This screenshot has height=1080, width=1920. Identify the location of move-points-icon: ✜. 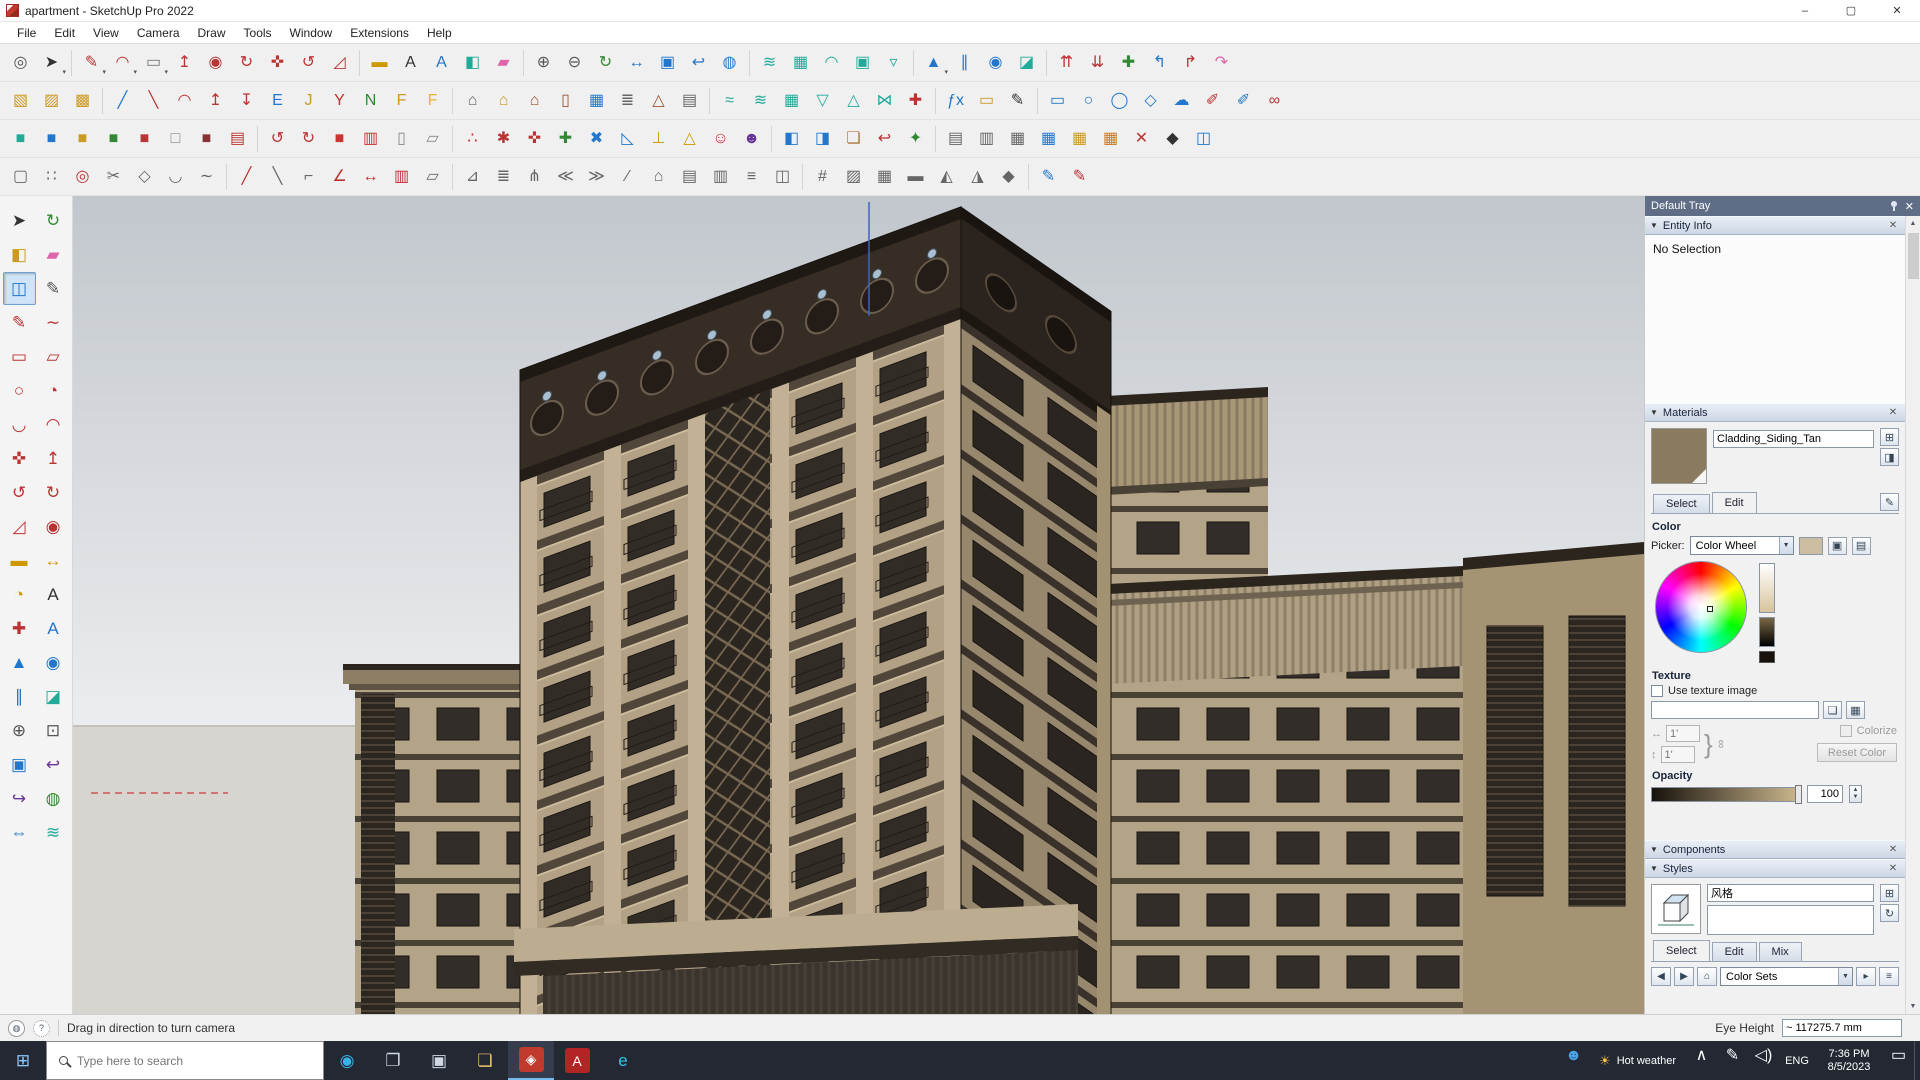
(534, 138).